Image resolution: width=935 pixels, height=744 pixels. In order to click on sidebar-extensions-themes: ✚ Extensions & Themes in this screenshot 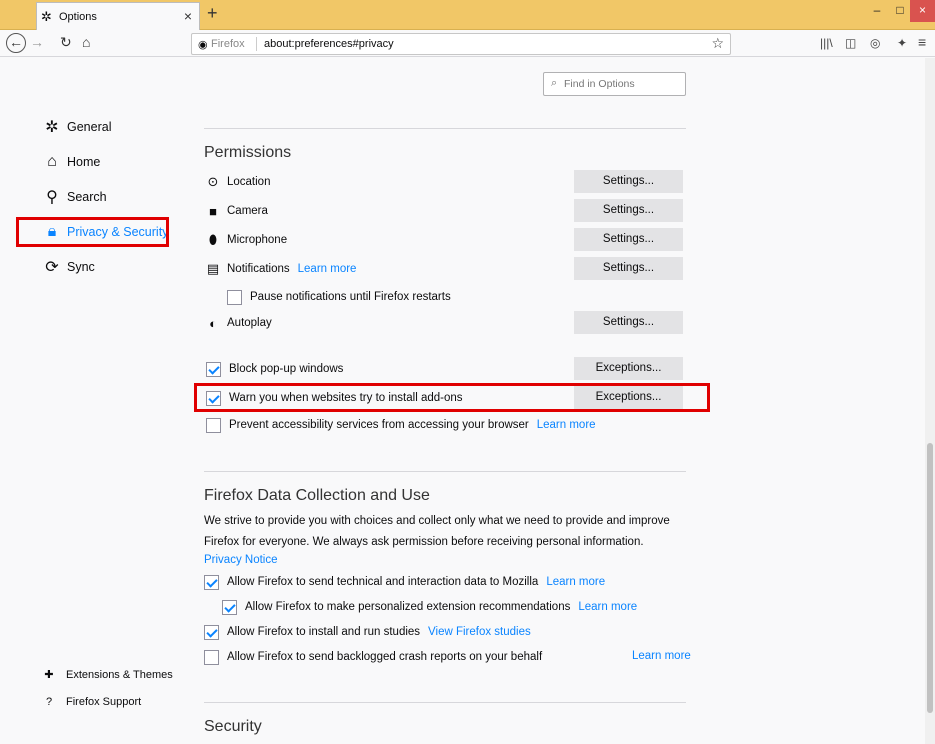, I will do `click(107, 675)`.